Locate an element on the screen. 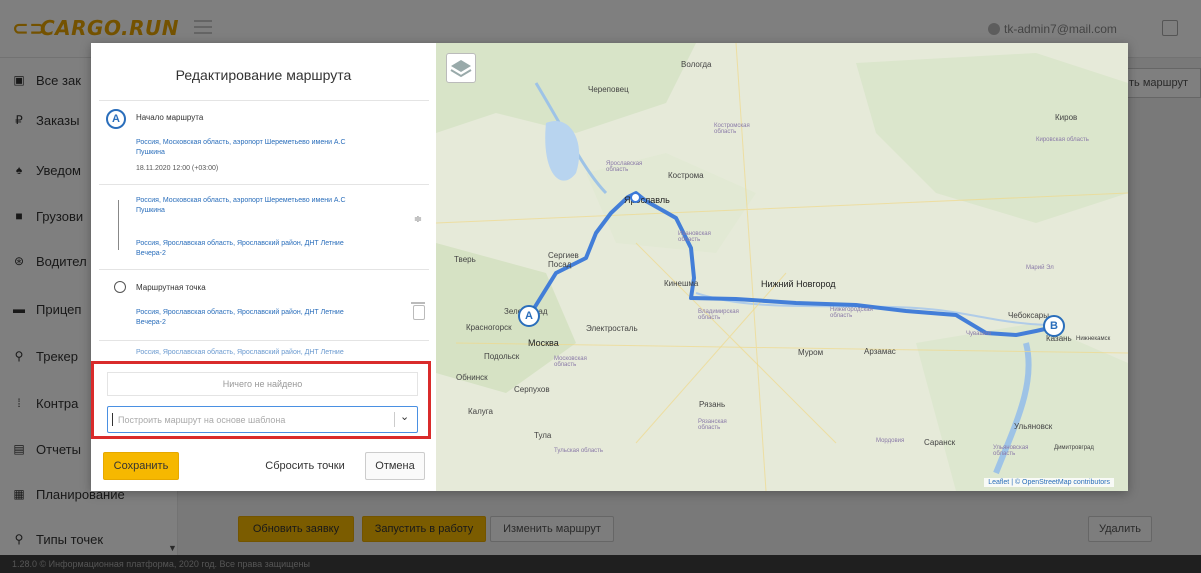 This screenshot has width=1201, height=573. start-marker-a: A is located at coordinates (116, 119).